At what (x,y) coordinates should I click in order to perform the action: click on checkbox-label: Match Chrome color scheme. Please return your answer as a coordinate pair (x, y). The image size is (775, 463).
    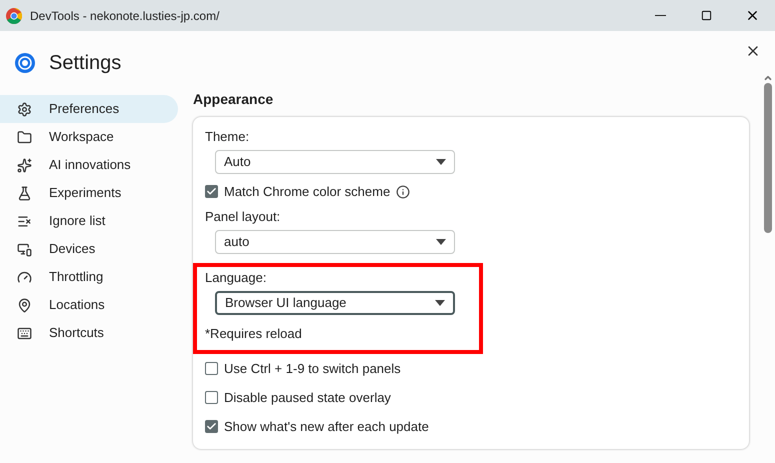
    Looking at the image, I should click on (307, 191).